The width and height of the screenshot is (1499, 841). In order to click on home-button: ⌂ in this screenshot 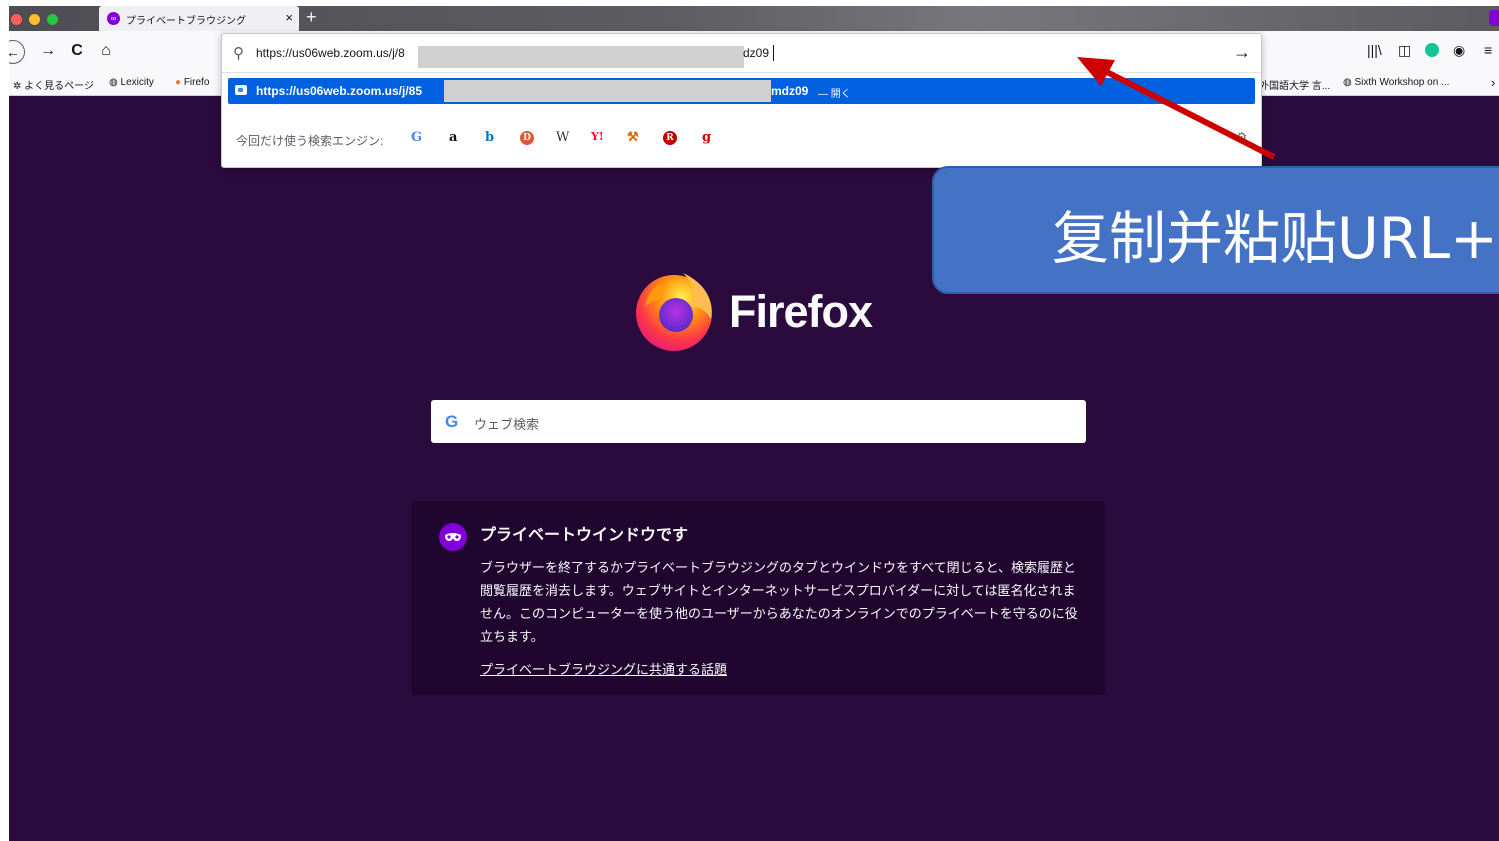, I will do `click(106, 51)`.